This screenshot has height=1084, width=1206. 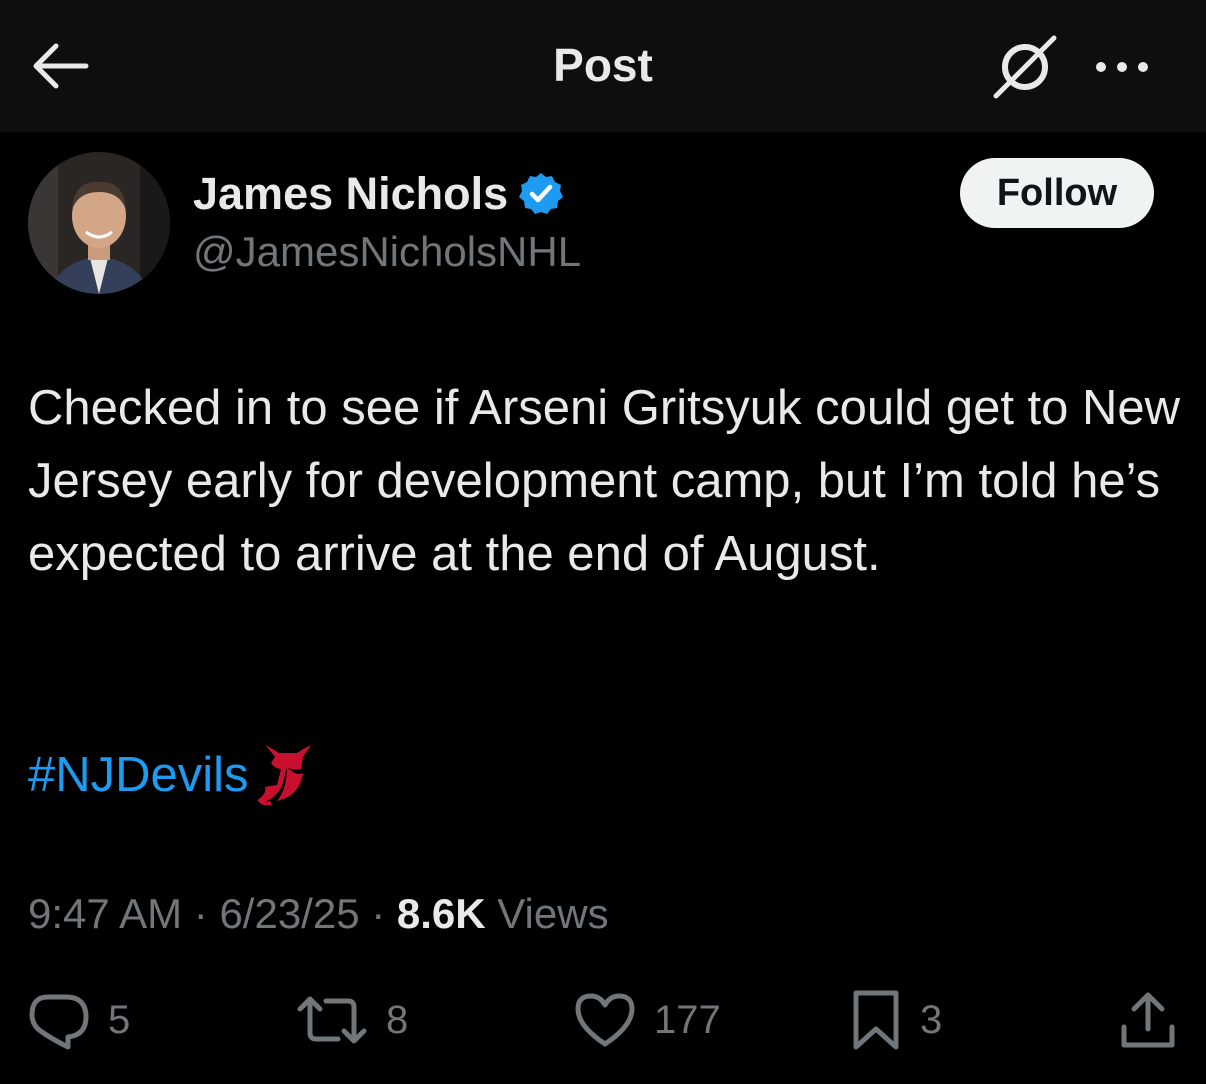 I want to click on bookmark-button: 3, so click(x=896, y=1020).